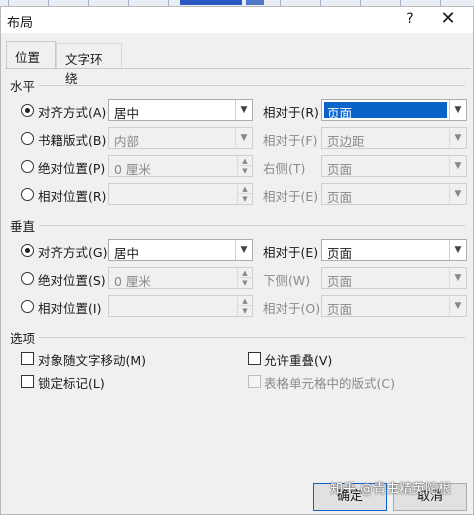 This screenshot has height=515, width=474. What do you see at coordinates (27, 110) in the screenshot?
I see `radio-h-alignment` at bounding box center [27, 110].